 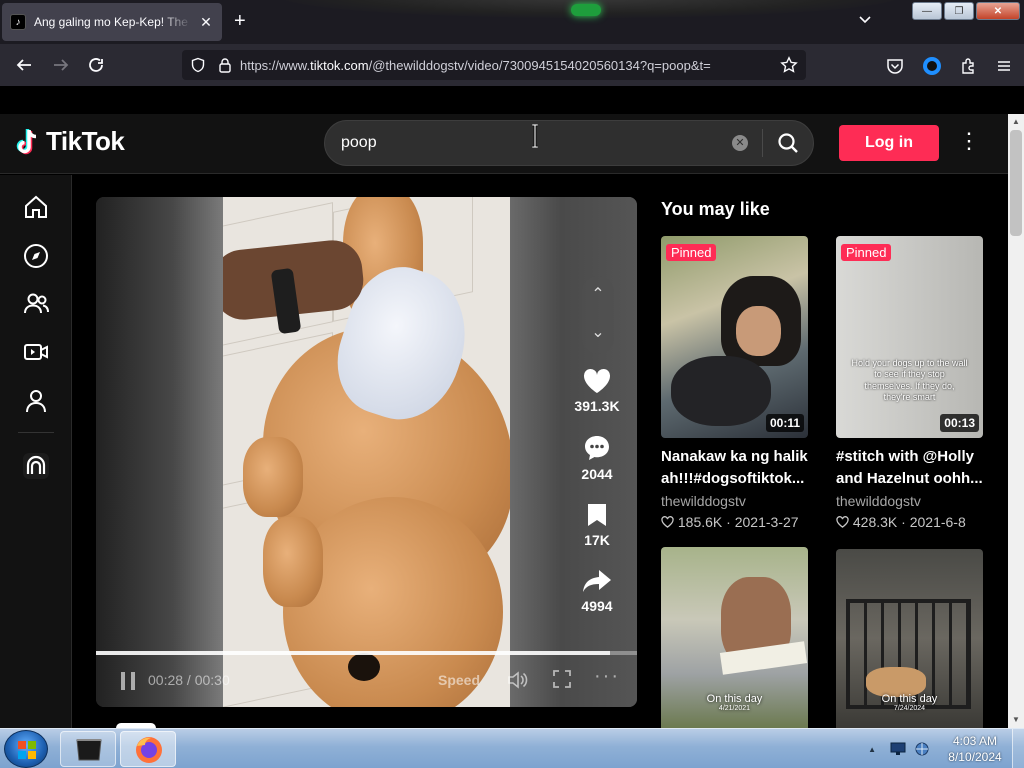 I want to click on dog-in-arms, so click(x=721, y=391).